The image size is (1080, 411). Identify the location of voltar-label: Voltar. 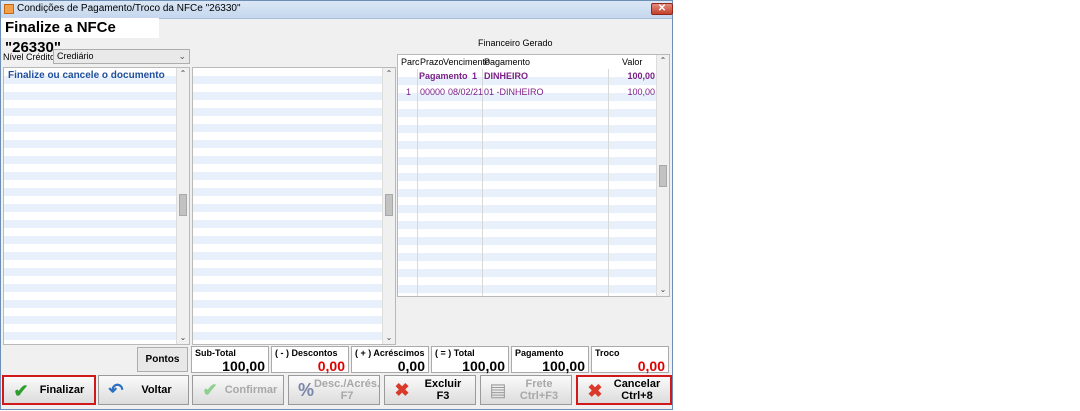
(156, 390).